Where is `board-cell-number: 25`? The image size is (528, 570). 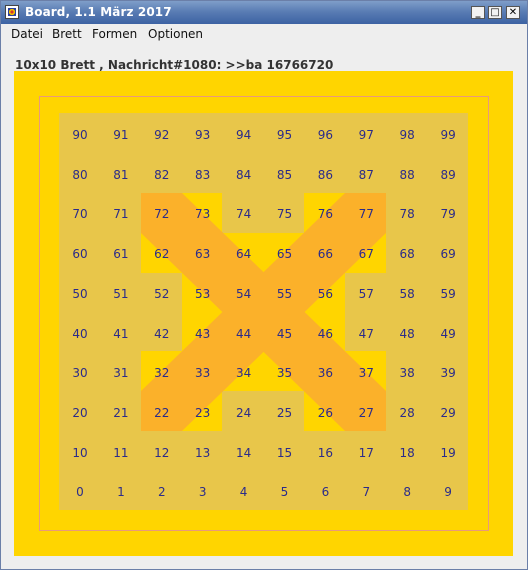 board-cell-number: 25 is located at coordinates (285, 413).